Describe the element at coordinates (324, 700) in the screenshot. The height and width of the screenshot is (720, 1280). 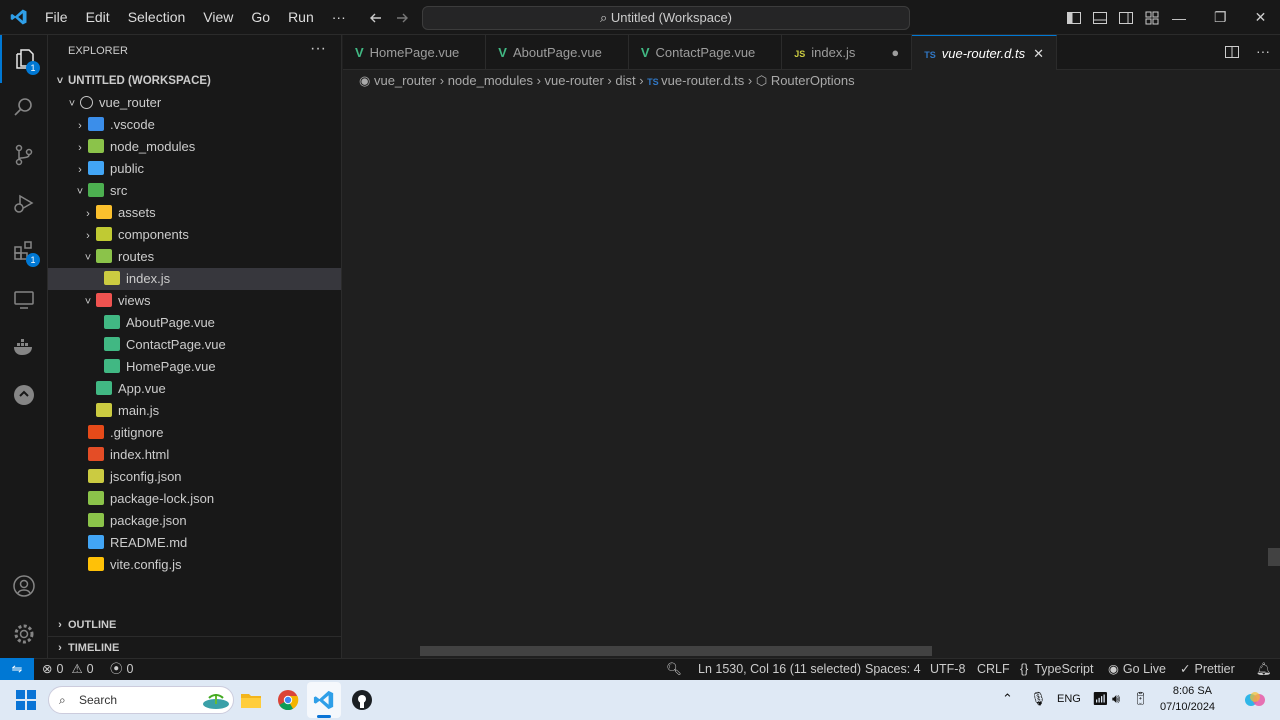
I see `vscode-taskbar-button` at that location.